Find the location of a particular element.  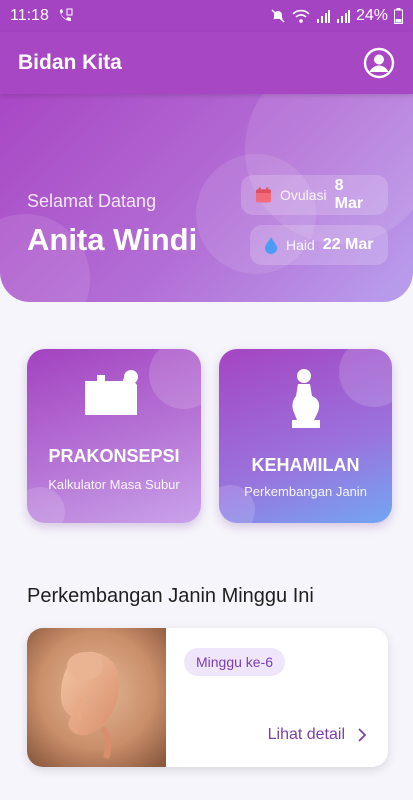

see-detail-label: Lihat detail is located at coordinates (306, 734).